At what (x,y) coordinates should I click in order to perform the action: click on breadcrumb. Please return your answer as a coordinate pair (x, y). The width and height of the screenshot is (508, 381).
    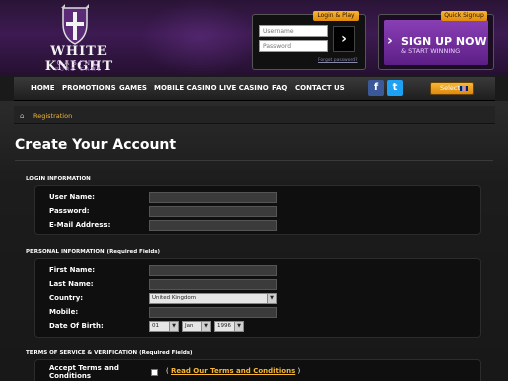
    Looking at the image, I should click on (254, 115).